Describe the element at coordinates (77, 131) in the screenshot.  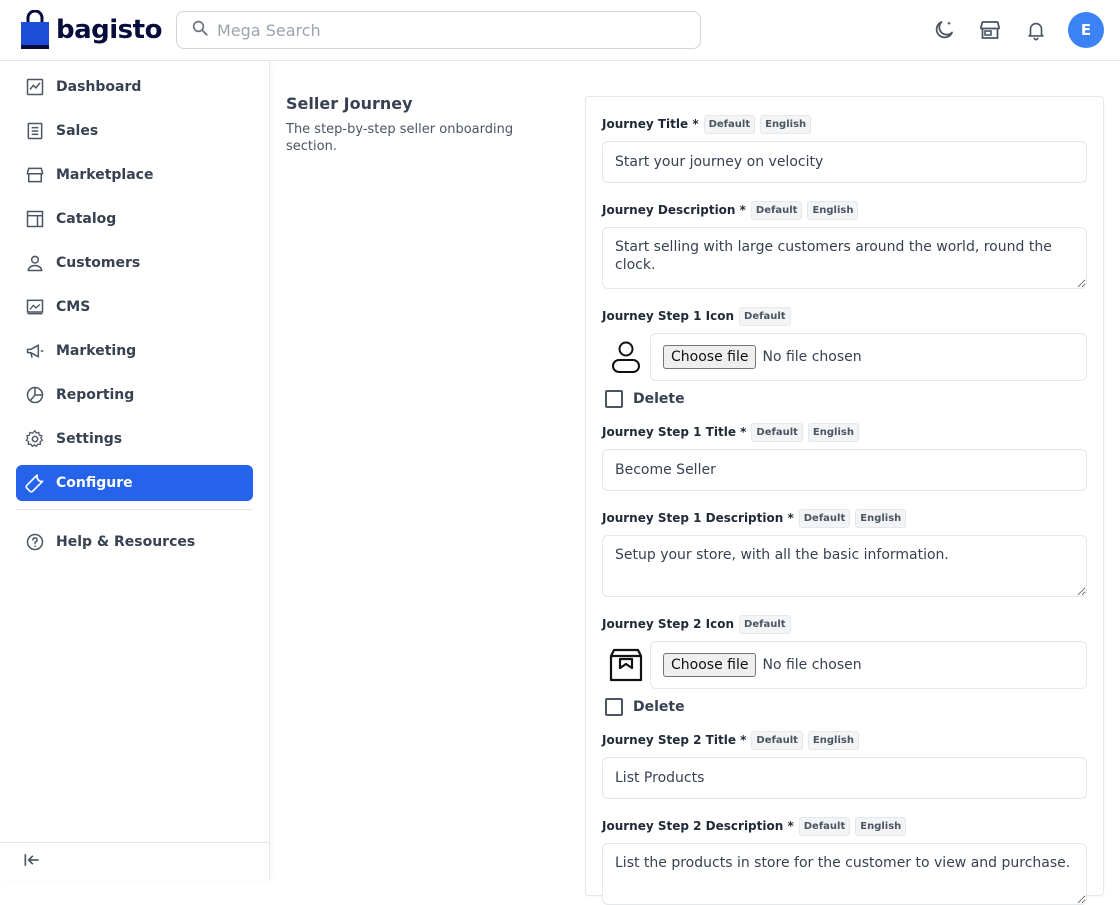
I see `sidebar-item-label: Sales` at that location.